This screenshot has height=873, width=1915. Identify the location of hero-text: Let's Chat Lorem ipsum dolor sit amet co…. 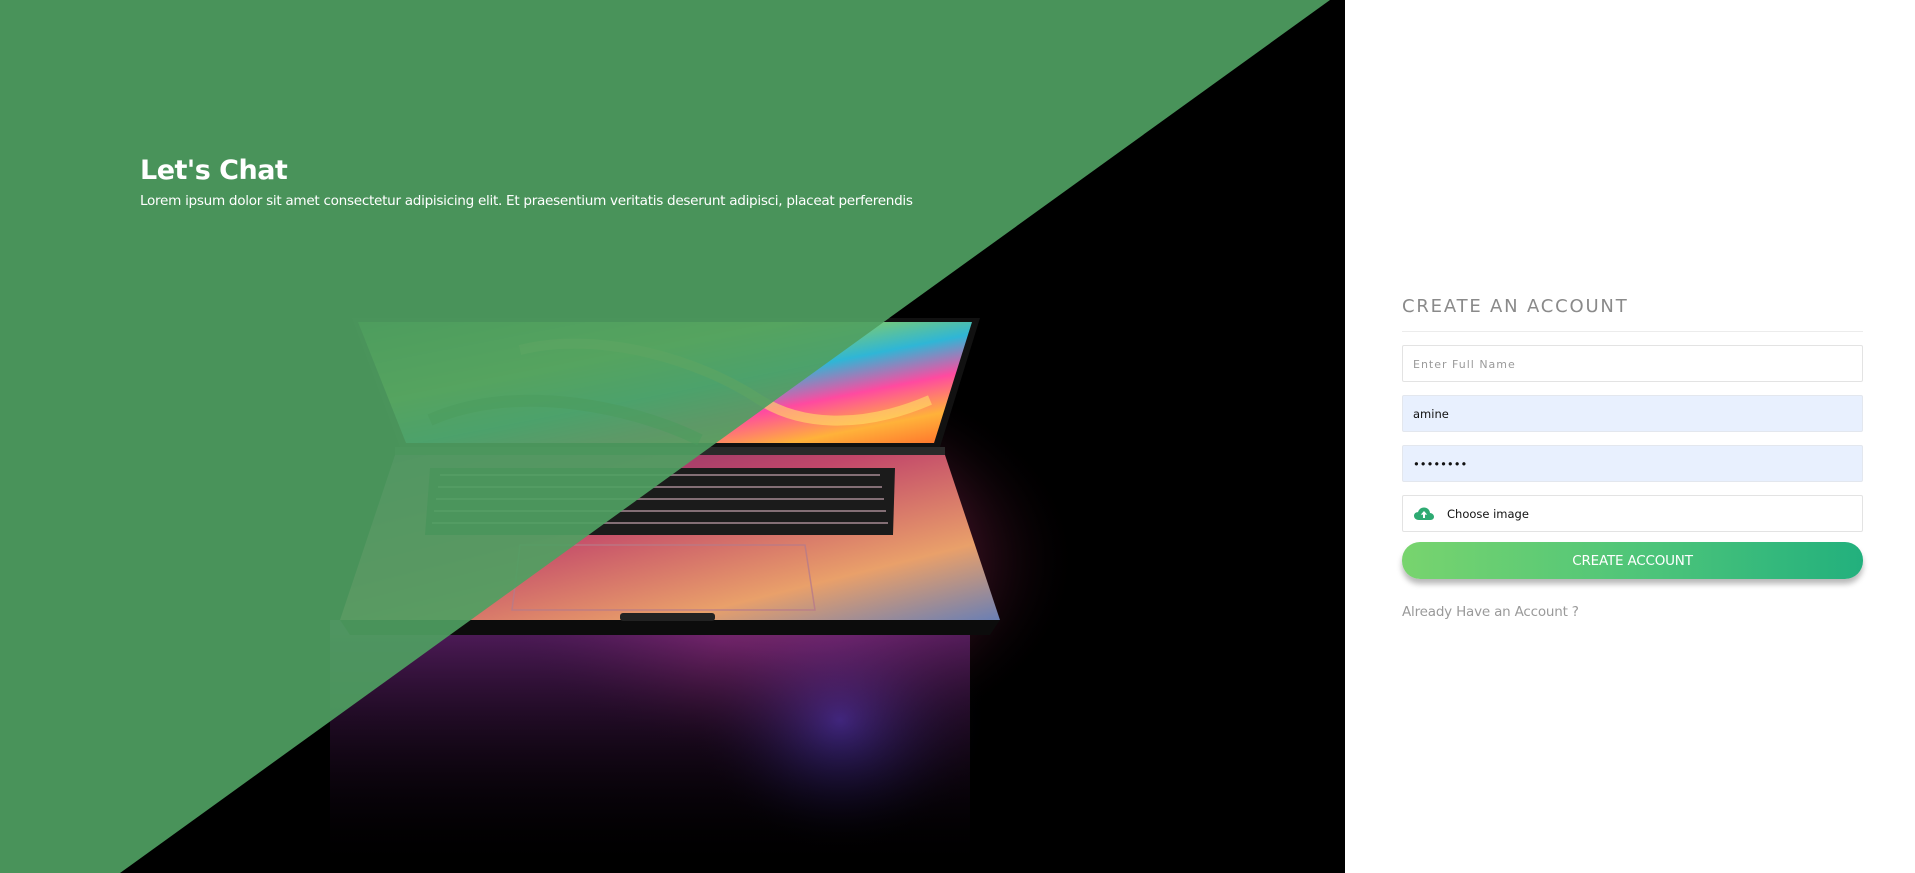
(526, 182).